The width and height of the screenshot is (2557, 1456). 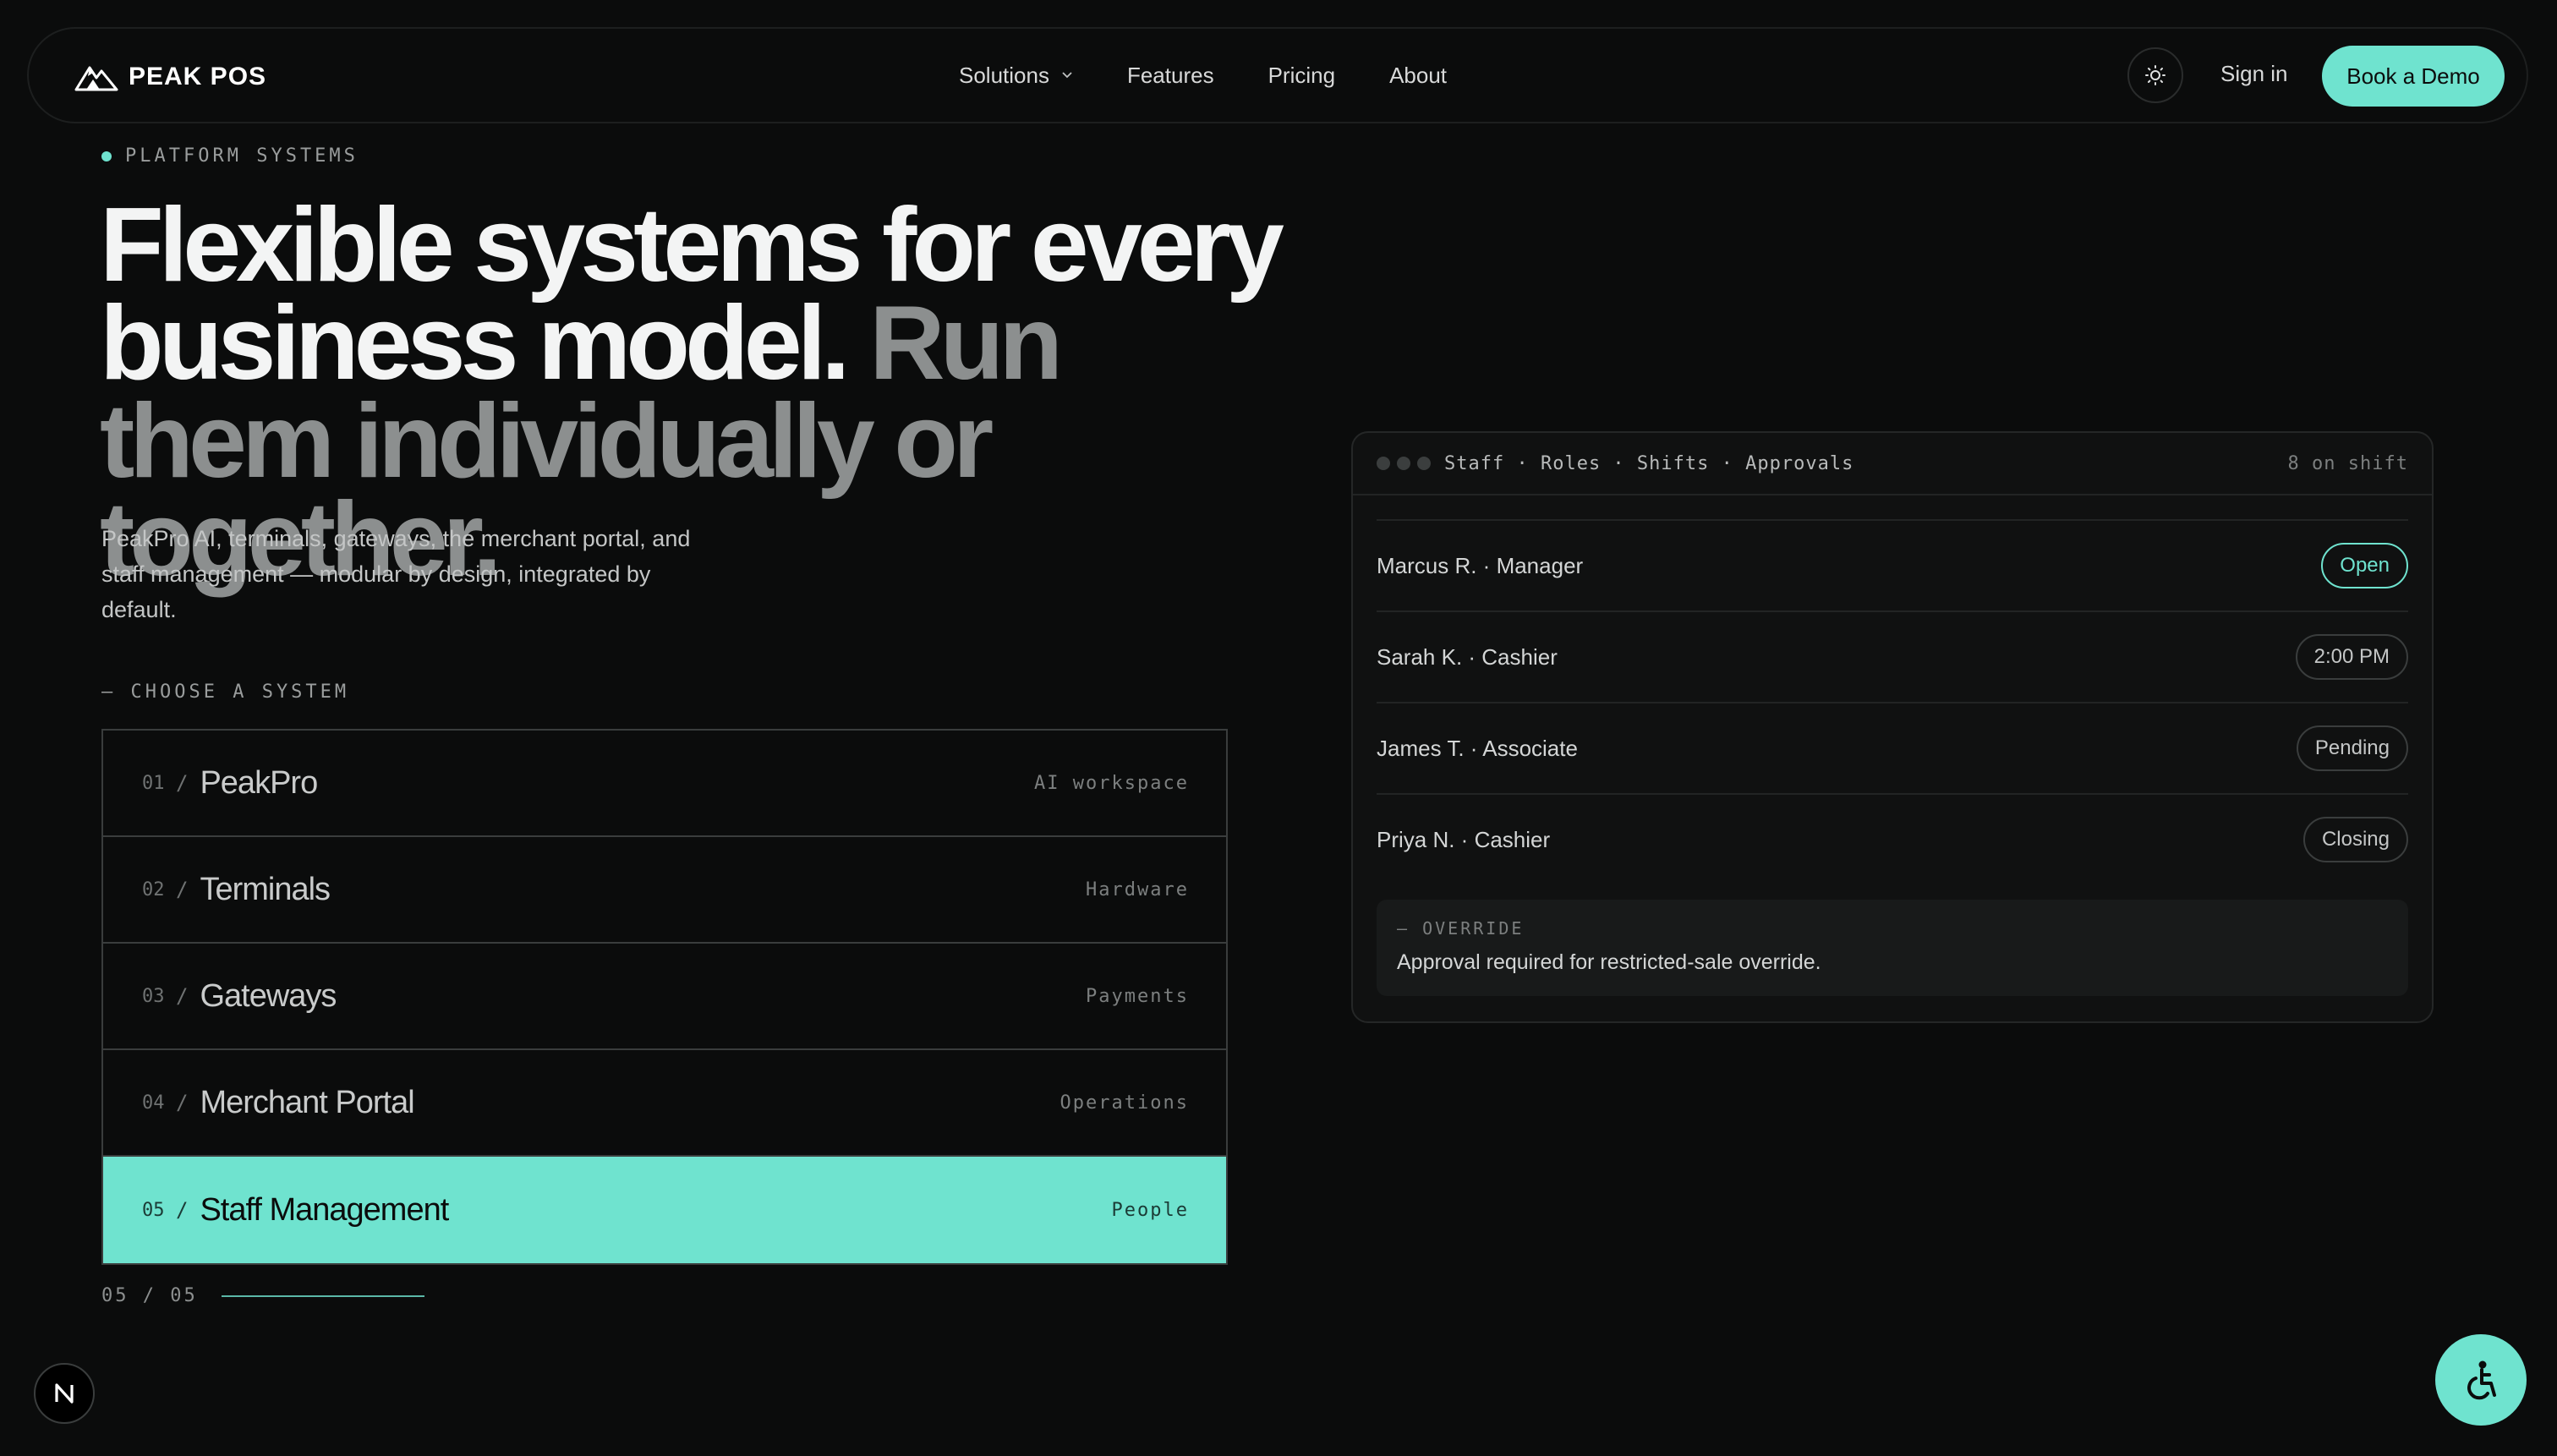 I want to click on eyebrow-dot, so click(x=106, y=156).